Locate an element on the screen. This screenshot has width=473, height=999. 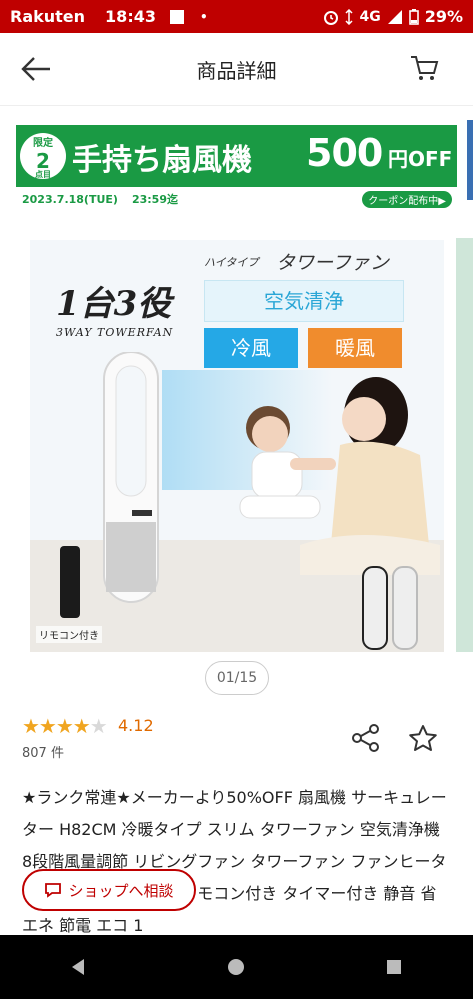
coupon-banner: 限定 2 点目 手持ち扇風機 500 円OFF is located at coordinates (236, 156).